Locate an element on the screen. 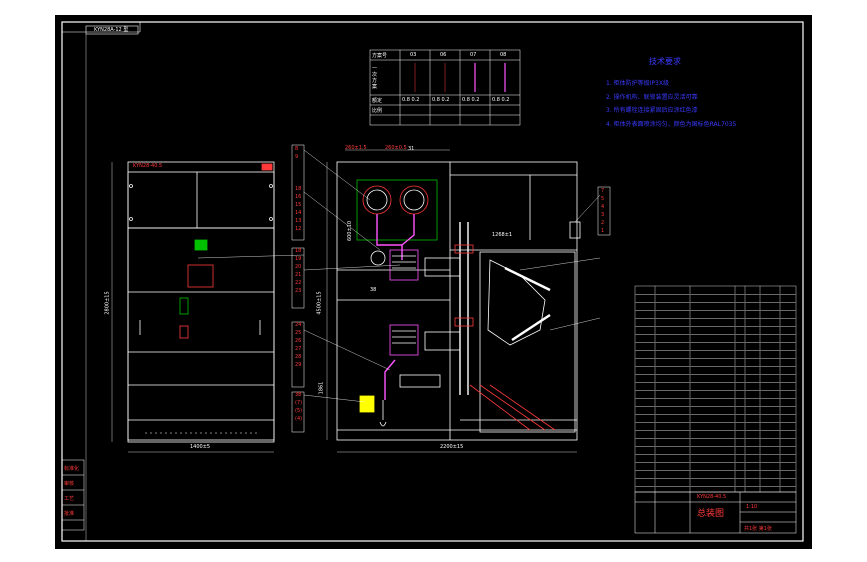  callout-left-10: 20 is located at coordinates (298, 267).